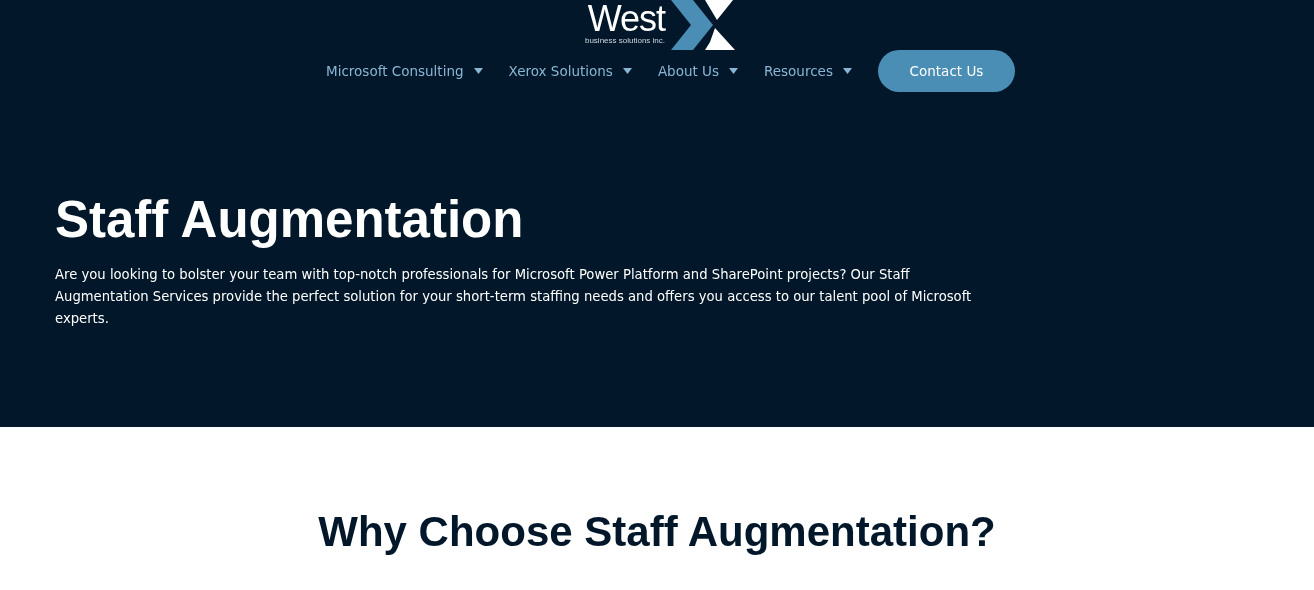 The width and height of the screenshot is (1314, 590). I want to click on logo-tagline: business solutions inc., so click(624, 40).